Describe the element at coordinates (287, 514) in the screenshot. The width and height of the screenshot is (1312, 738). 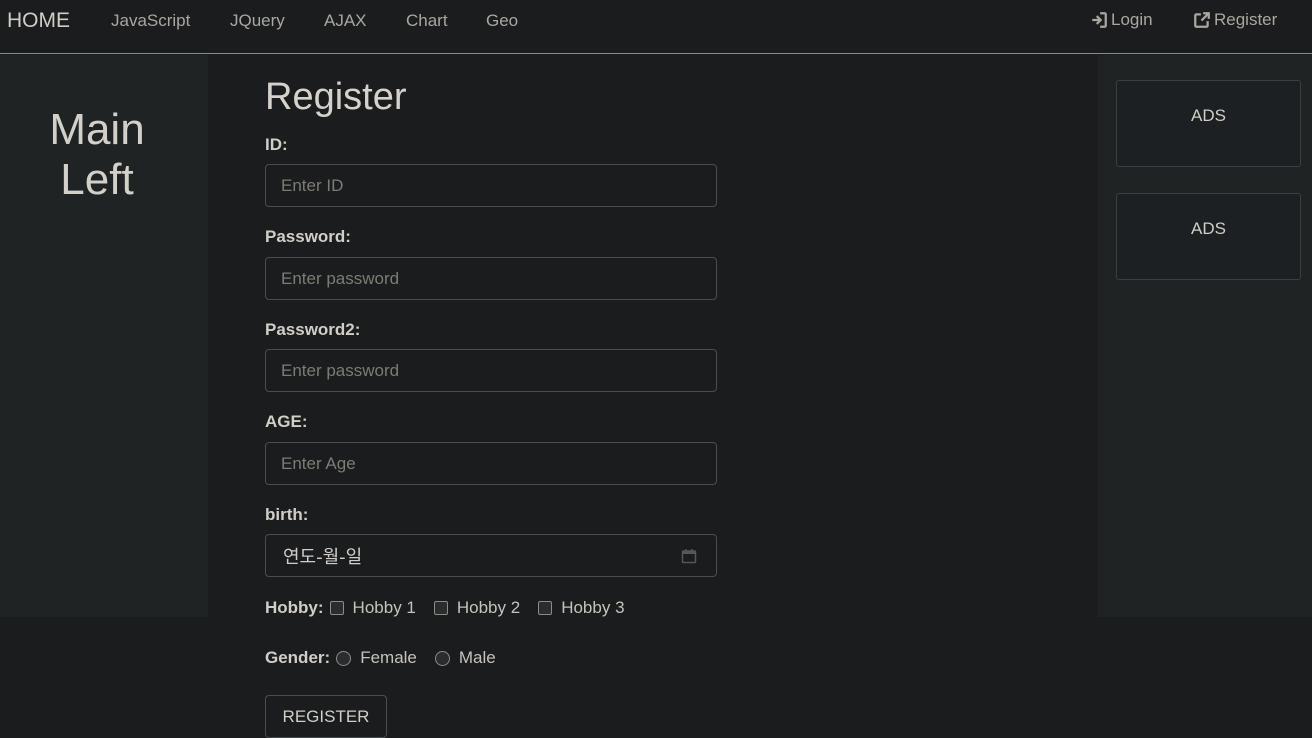
I see `birth-label: birth:` at that location.